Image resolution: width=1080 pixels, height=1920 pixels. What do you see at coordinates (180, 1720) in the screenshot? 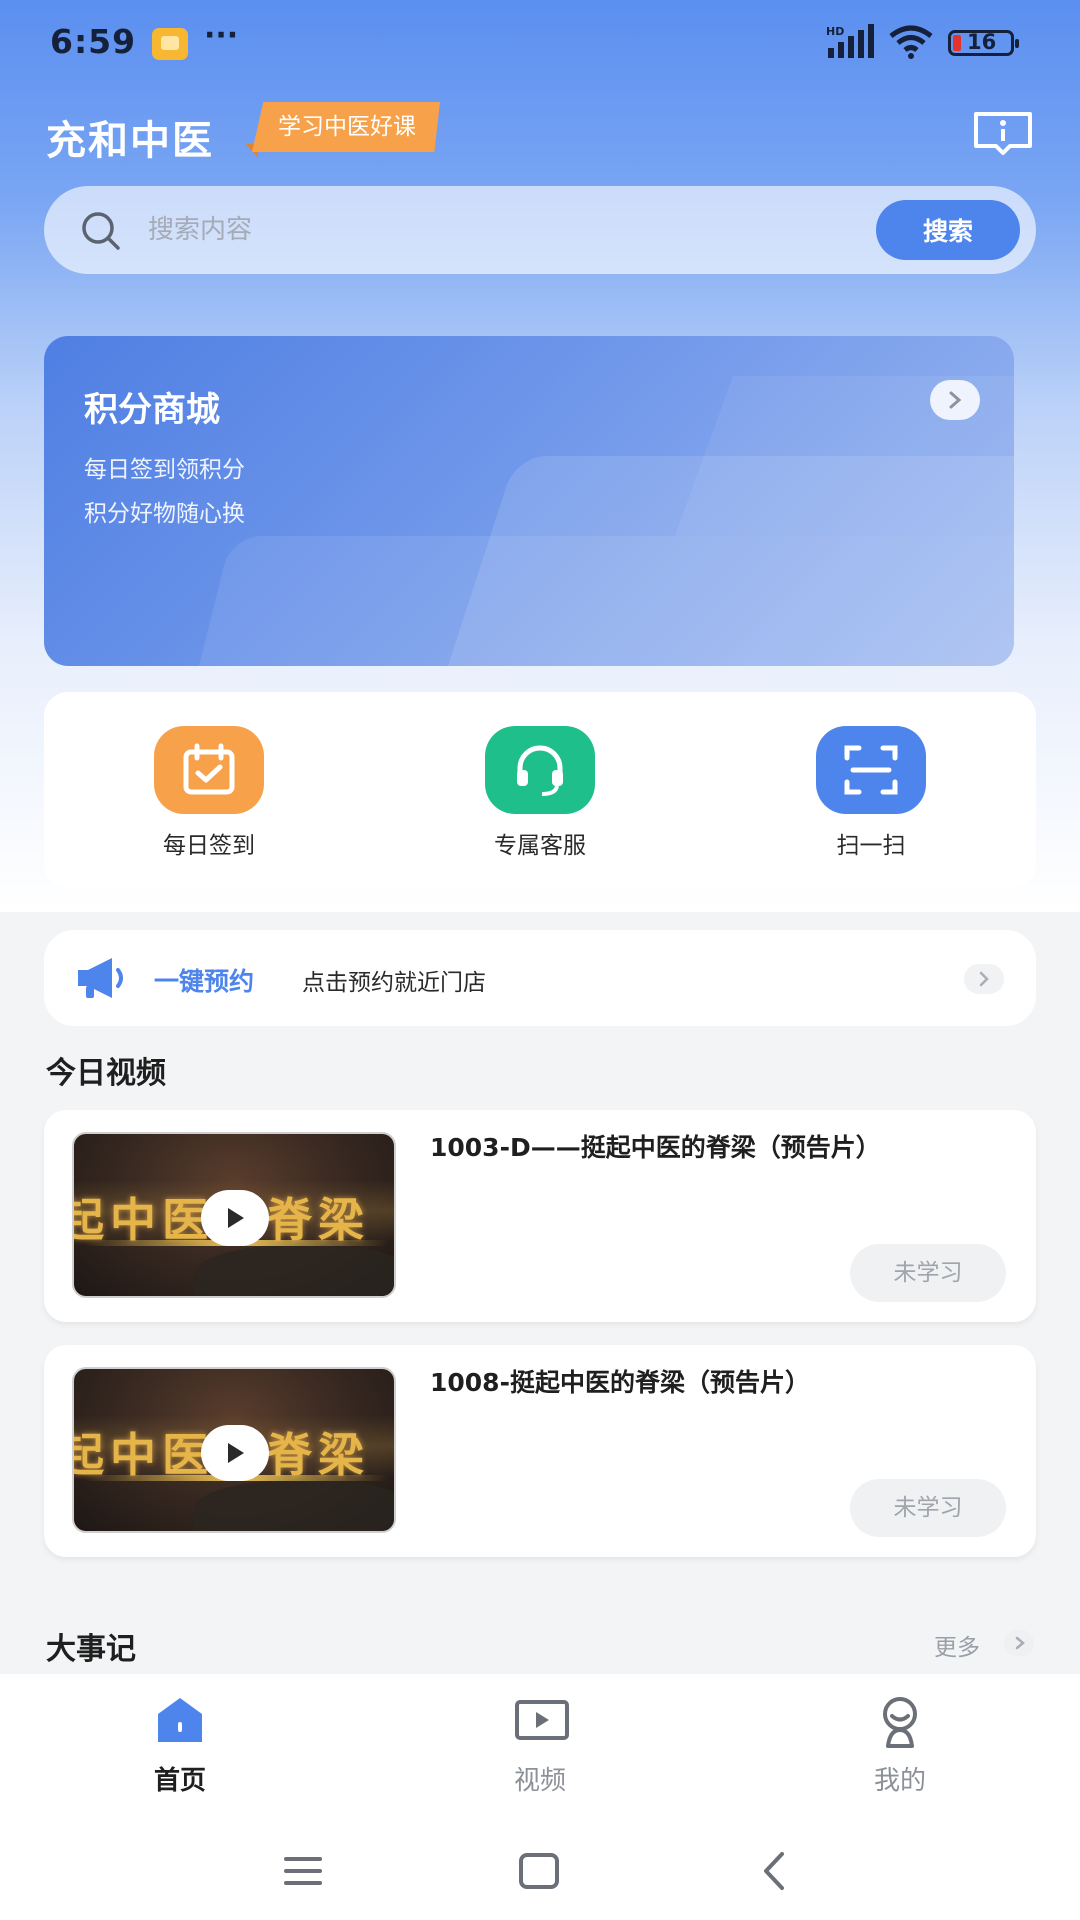
I see `home-icon` at bounding box center [180, 1720].